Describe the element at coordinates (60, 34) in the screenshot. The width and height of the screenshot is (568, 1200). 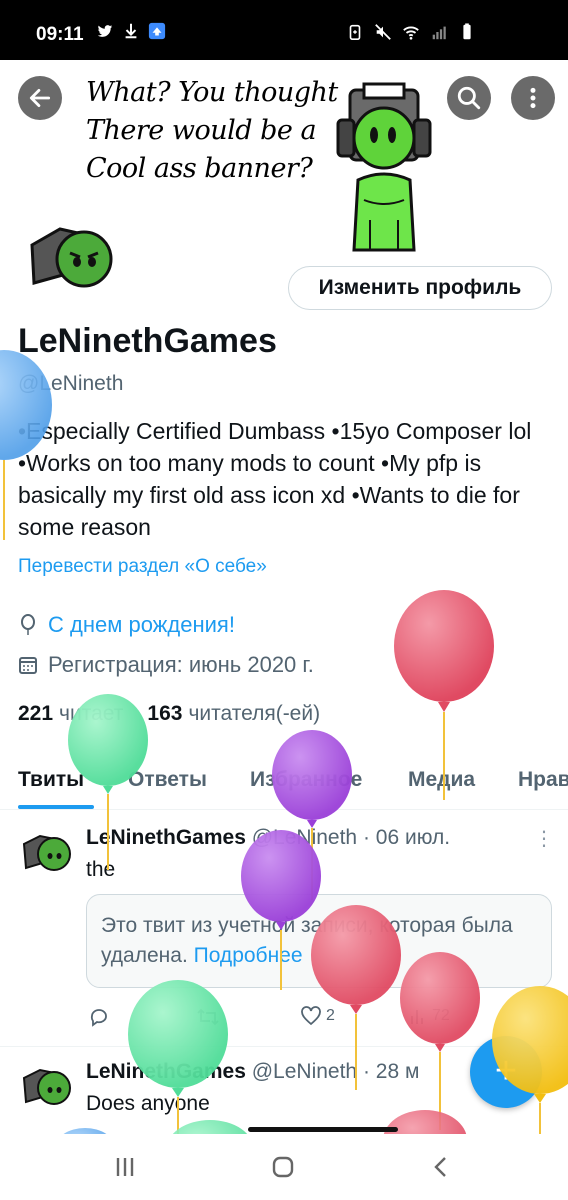
I see `status-time: 09:11` at that location.